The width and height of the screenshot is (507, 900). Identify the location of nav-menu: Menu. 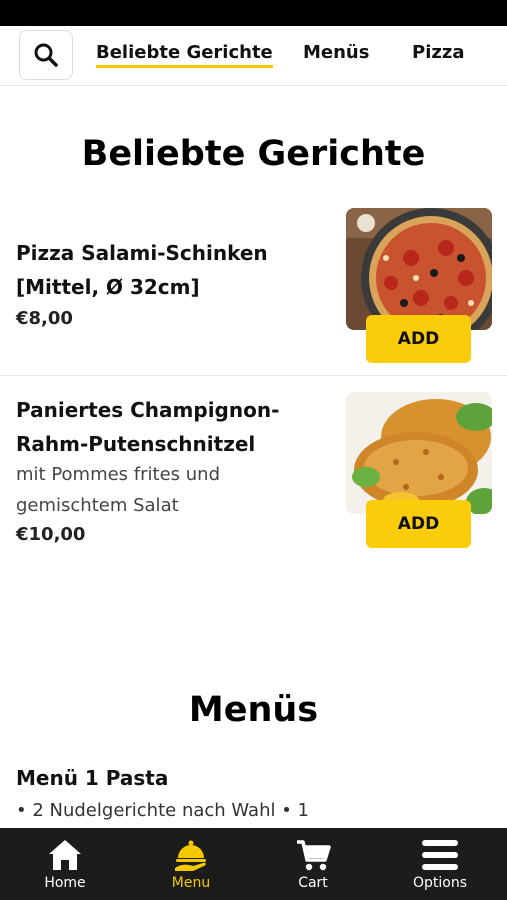
(191, 864).